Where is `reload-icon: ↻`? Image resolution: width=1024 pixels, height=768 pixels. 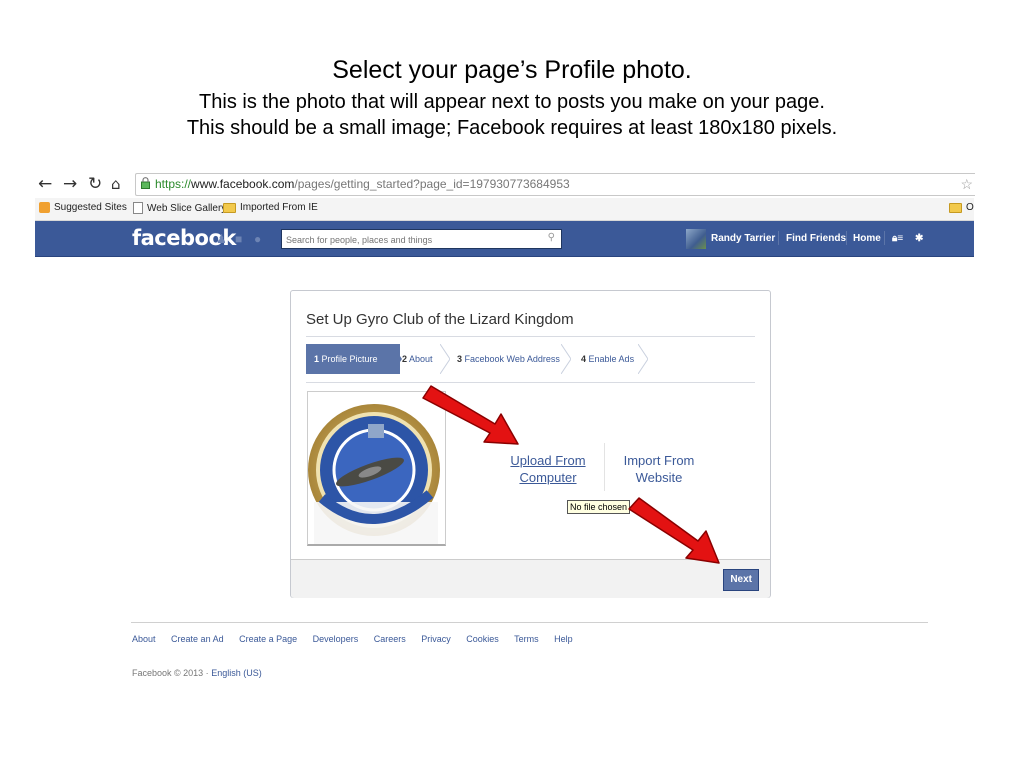 reload-icon: ↻ is located at coordinates (95, 184).